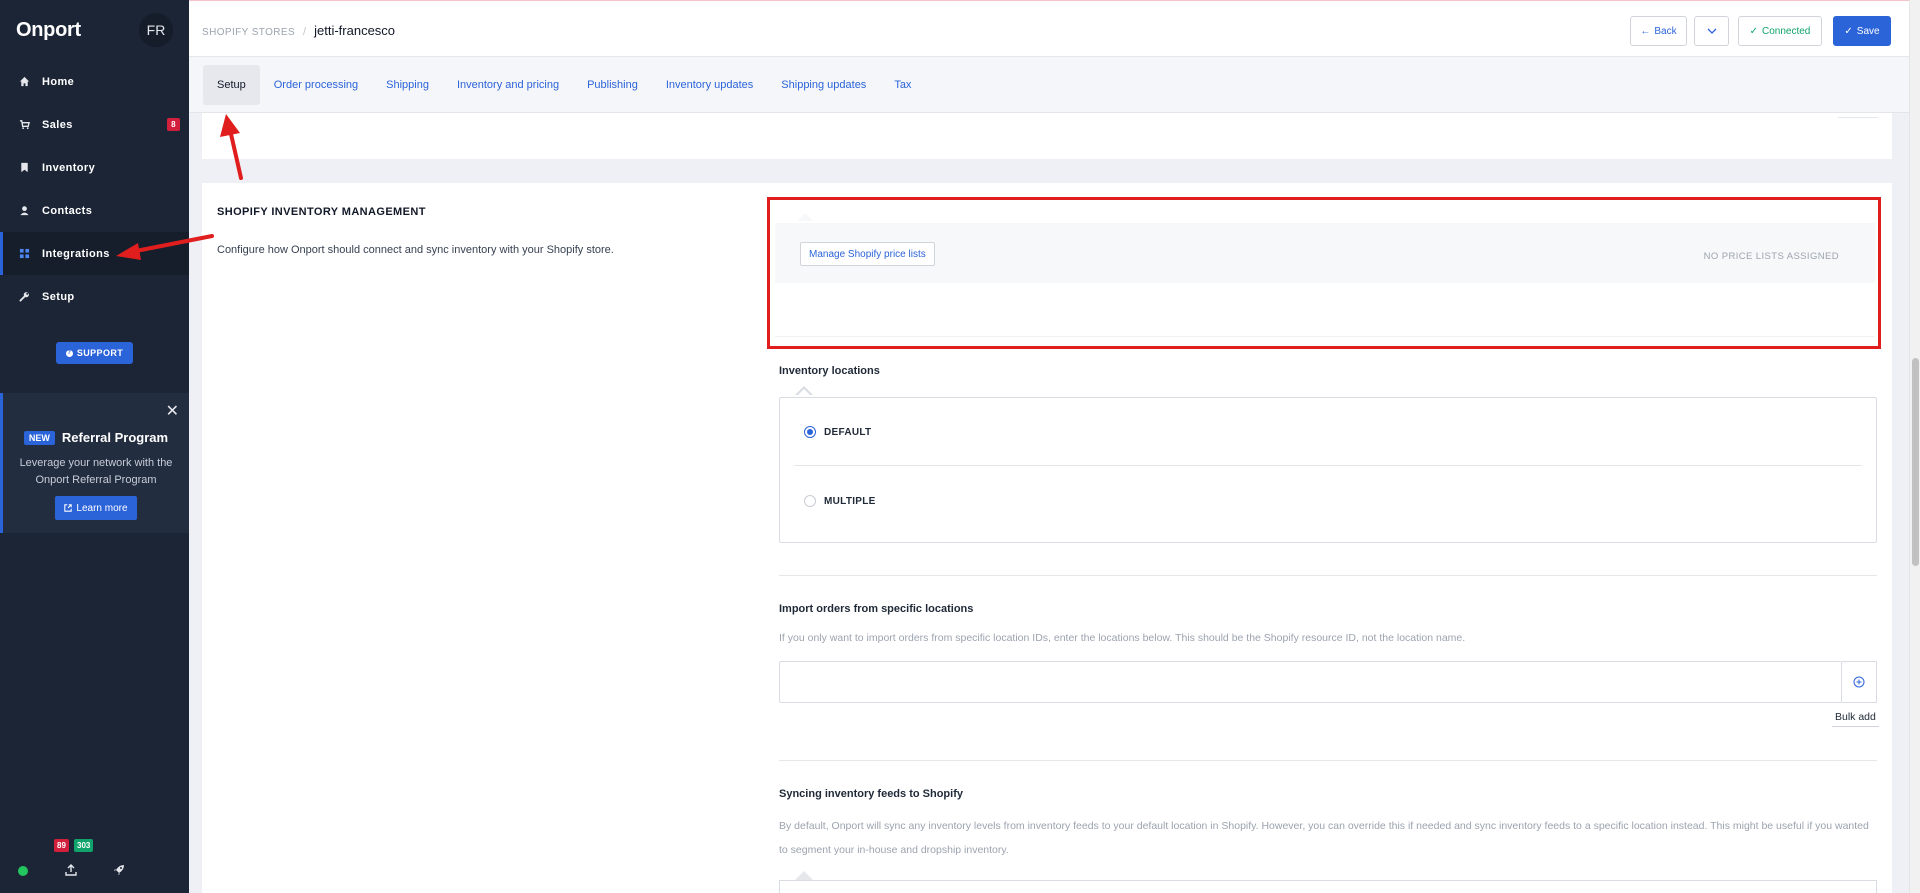  What do you see at coordinates (1665, 31) in the screenshot?
I see `back-label: Back` at bounding box center [1665, 31].